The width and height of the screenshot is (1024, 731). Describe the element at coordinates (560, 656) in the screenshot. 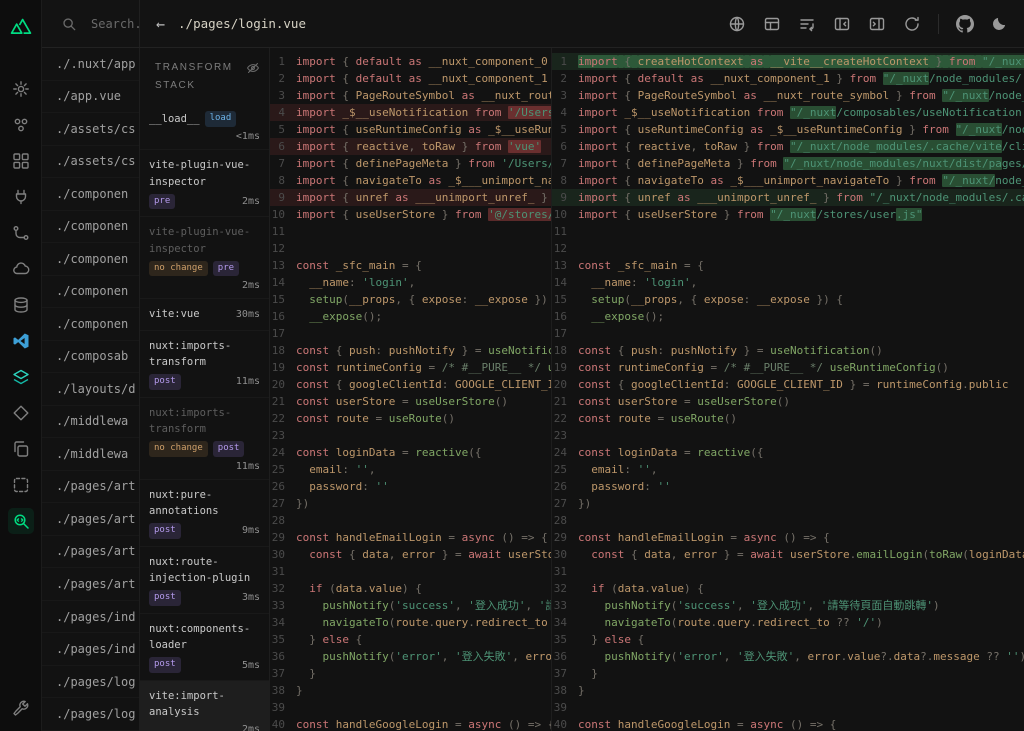

I see `line-number: 36` at that location.